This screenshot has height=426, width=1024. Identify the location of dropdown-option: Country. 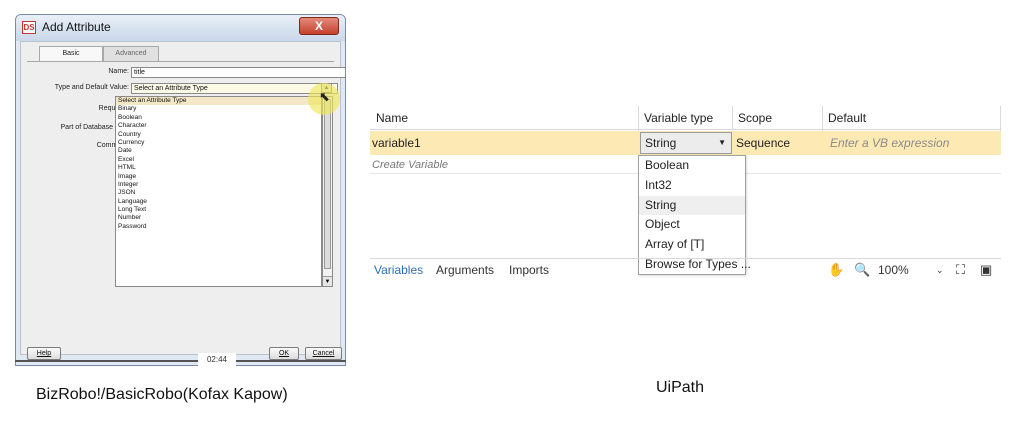
(218, 135).